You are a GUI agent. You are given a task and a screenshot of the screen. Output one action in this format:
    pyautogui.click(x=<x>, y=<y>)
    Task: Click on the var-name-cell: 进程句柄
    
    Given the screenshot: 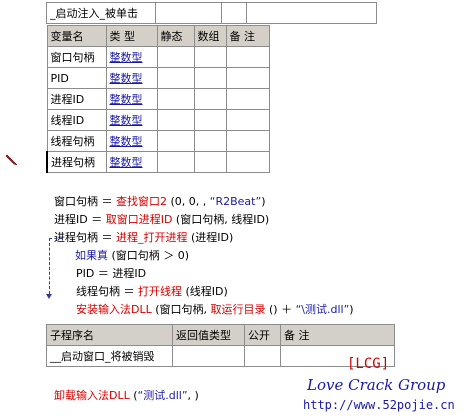 What is the action you would take?
    pyautogui.click(x=76, y=162)
    